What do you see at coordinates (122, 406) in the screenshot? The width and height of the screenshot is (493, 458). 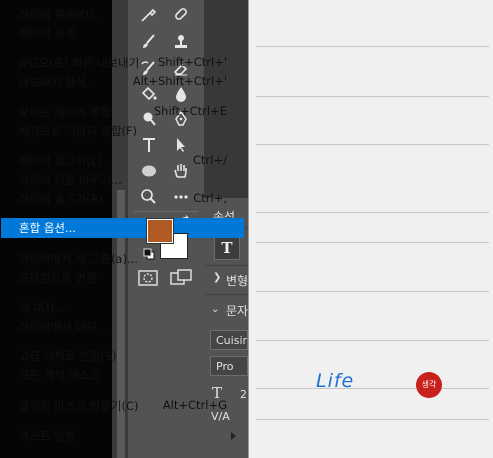 I see `menu-item-create-clipping-mask: 클리핑 마스크 만들기(C) Alt+Ctrl+G` at bounding box center [122, 406].